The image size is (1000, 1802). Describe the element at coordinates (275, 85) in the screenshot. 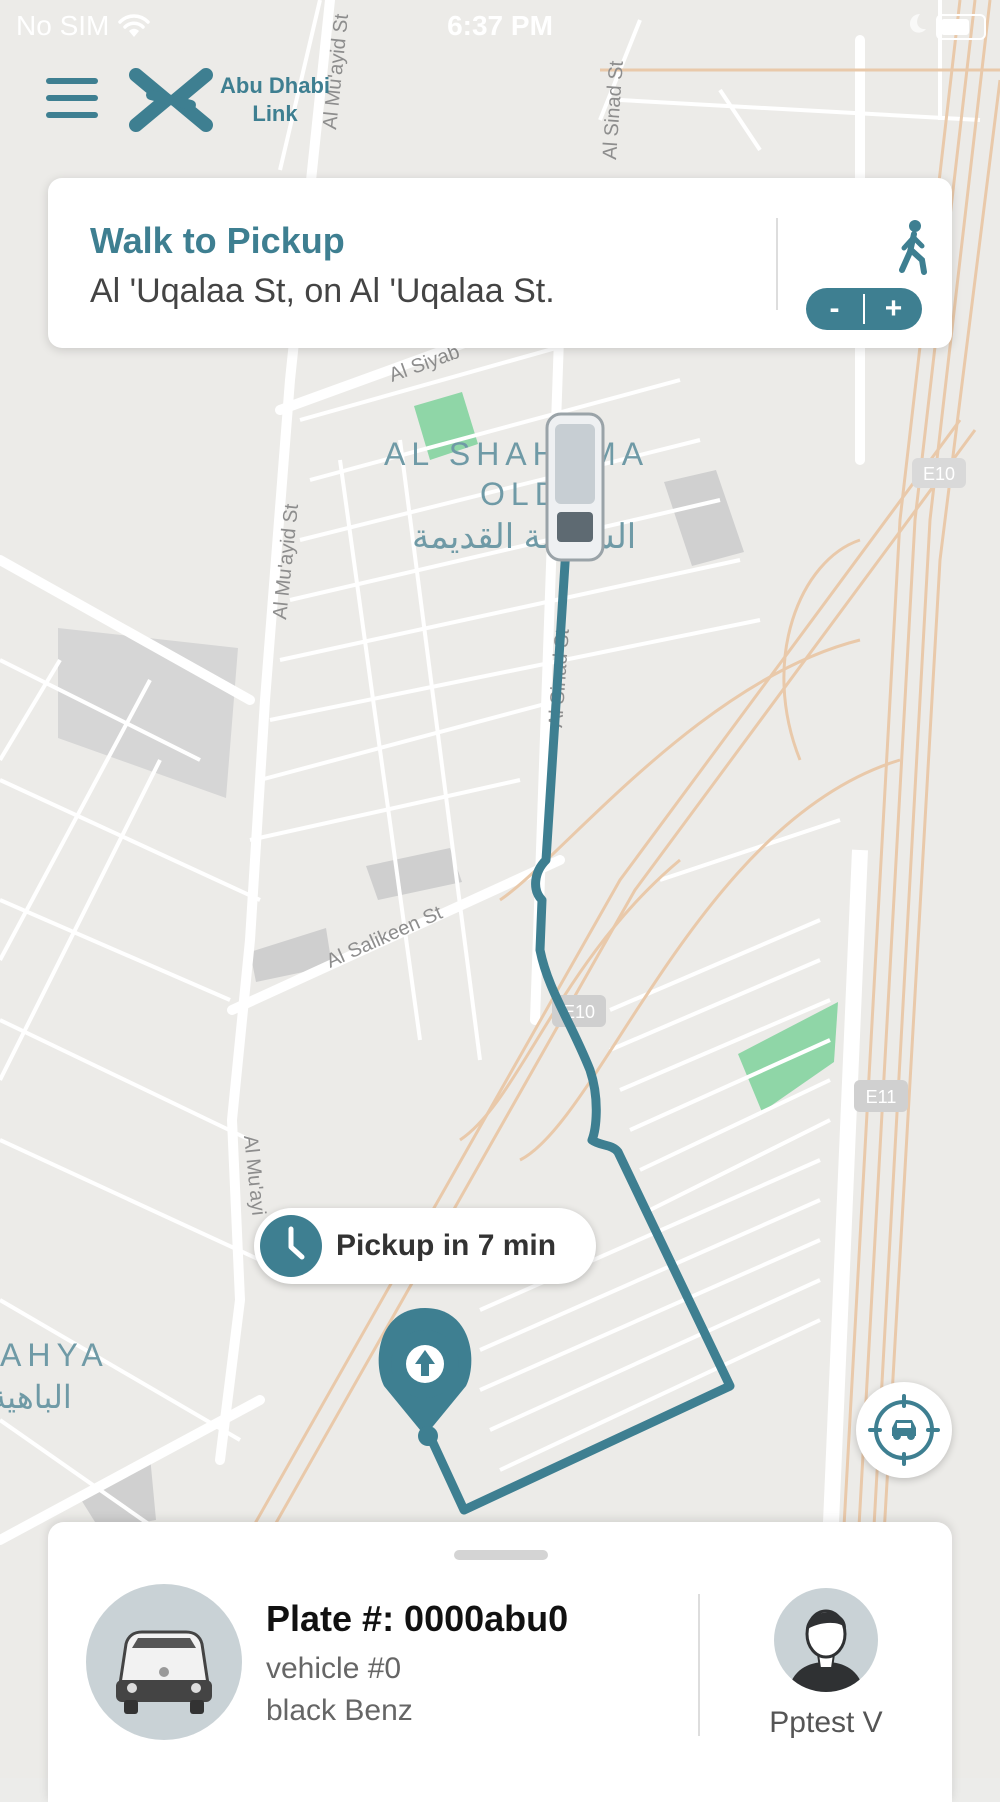

I see `logo-text-line1: Abu Dhabi` at that location.